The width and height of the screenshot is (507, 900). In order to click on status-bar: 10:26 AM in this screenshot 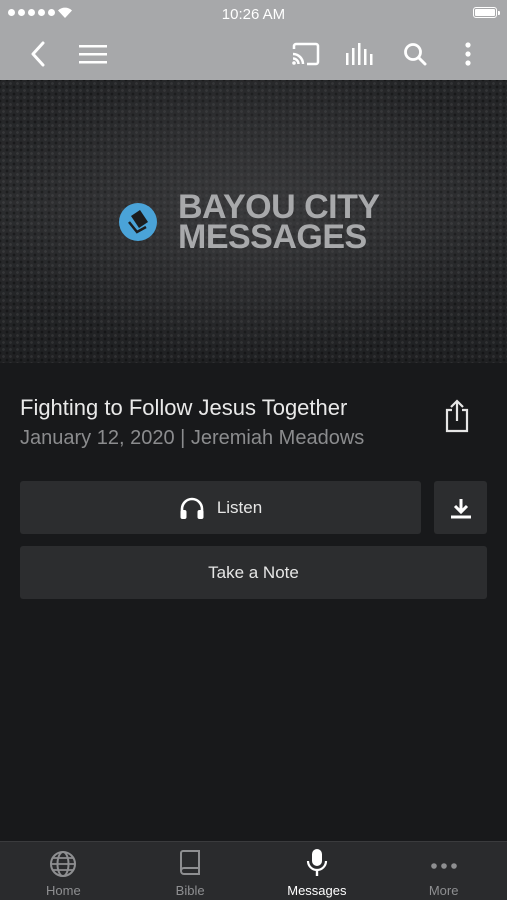, I will do `click(253, 14)`.